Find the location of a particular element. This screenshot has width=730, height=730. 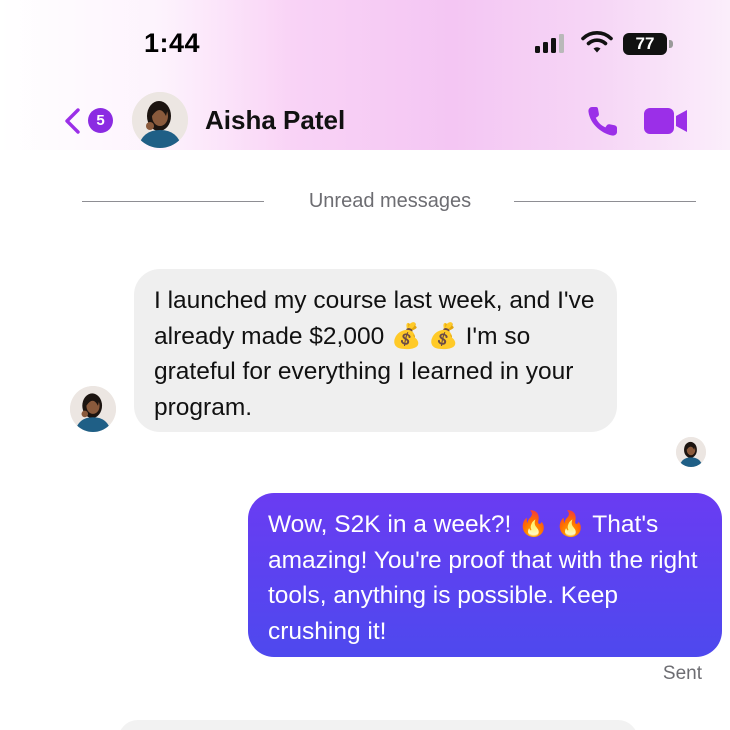

battery-indicator: 77 is located at coordinates (648, 44).